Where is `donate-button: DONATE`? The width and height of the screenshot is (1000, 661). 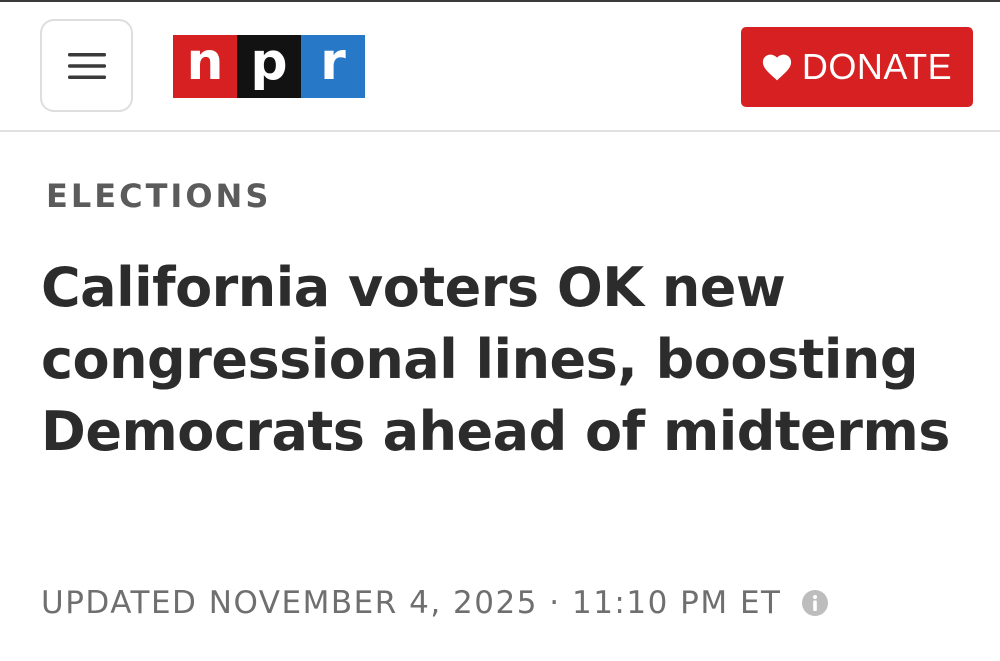
donate-button: DONATE is located at coordinates (857, 67).